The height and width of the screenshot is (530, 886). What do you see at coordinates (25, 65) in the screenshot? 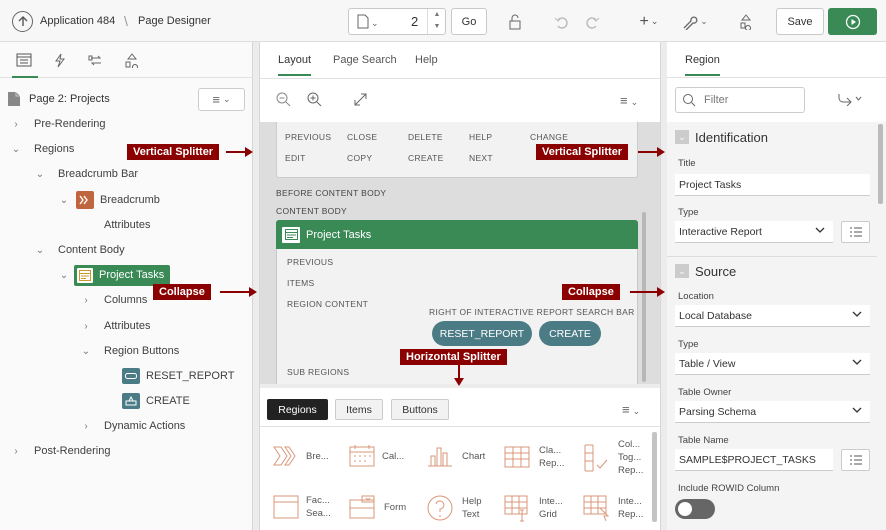
I see `rendering-tab` at bounding box center [25, 65].